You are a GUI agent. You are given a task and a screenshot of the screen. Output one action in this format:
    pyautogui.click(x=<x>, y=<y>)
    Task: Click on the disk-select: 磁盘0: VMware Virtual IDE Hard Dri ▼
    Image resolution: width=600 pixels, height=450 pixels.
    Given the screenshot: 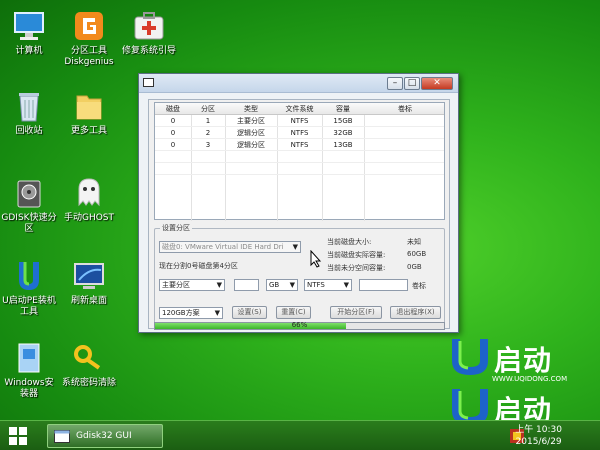 What is the action you would take?
    pyautogui.click(x=230, y=247)
    